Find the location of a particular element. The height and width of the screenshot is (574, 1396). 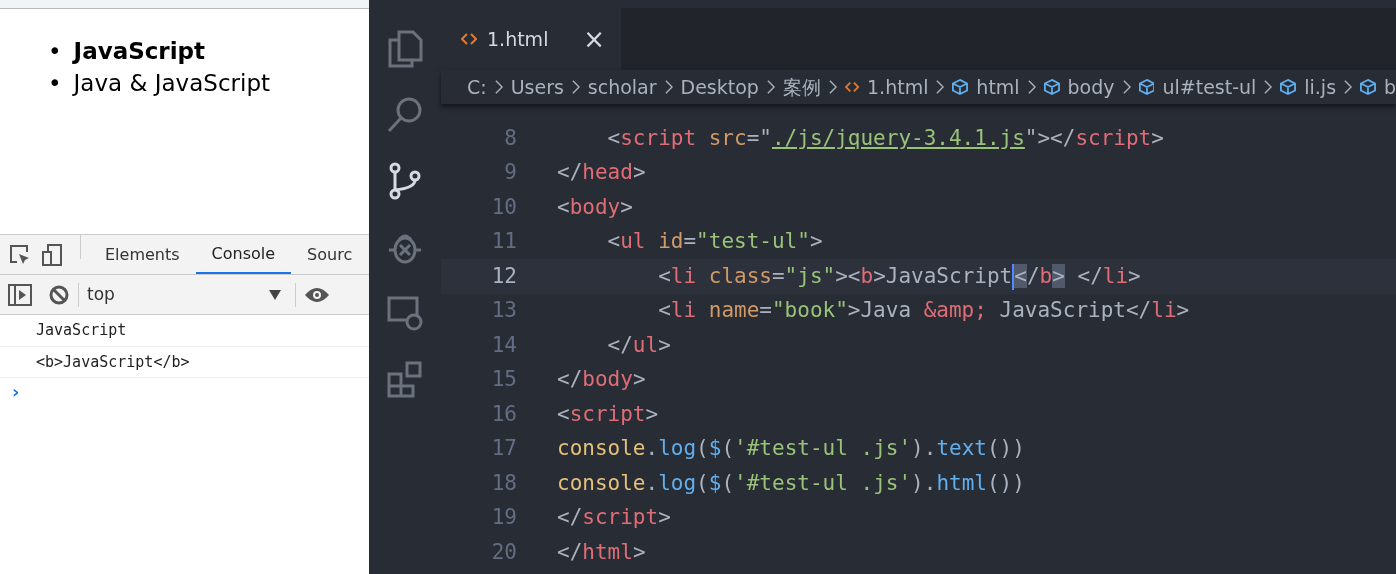

code-line: <script> is located at coordinates (608, 414).